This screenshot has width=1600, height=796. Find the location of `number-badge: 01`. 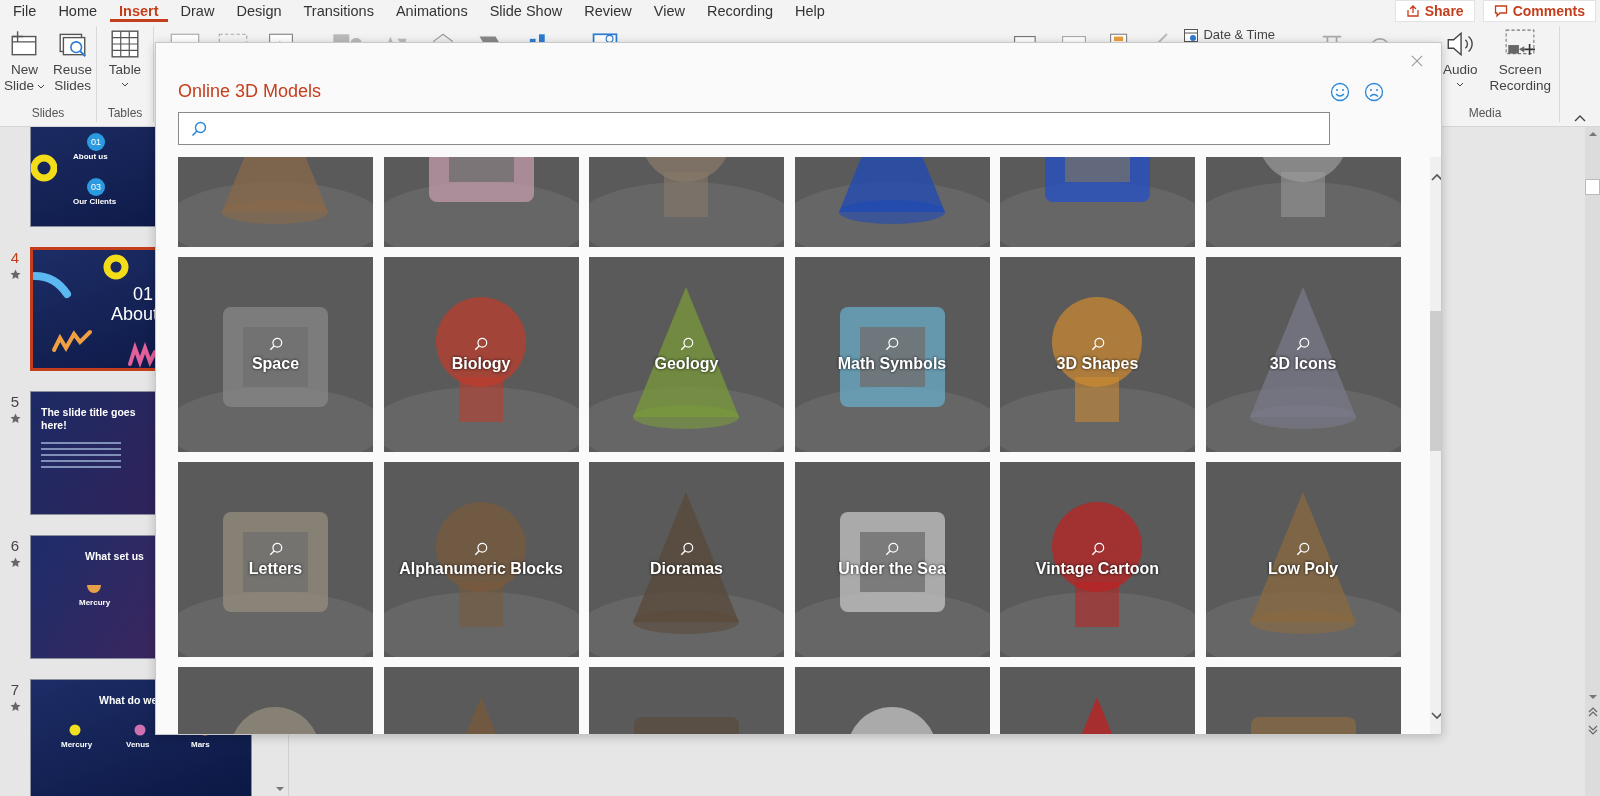

number-badge: 01 is located at coordinates (96, 142).